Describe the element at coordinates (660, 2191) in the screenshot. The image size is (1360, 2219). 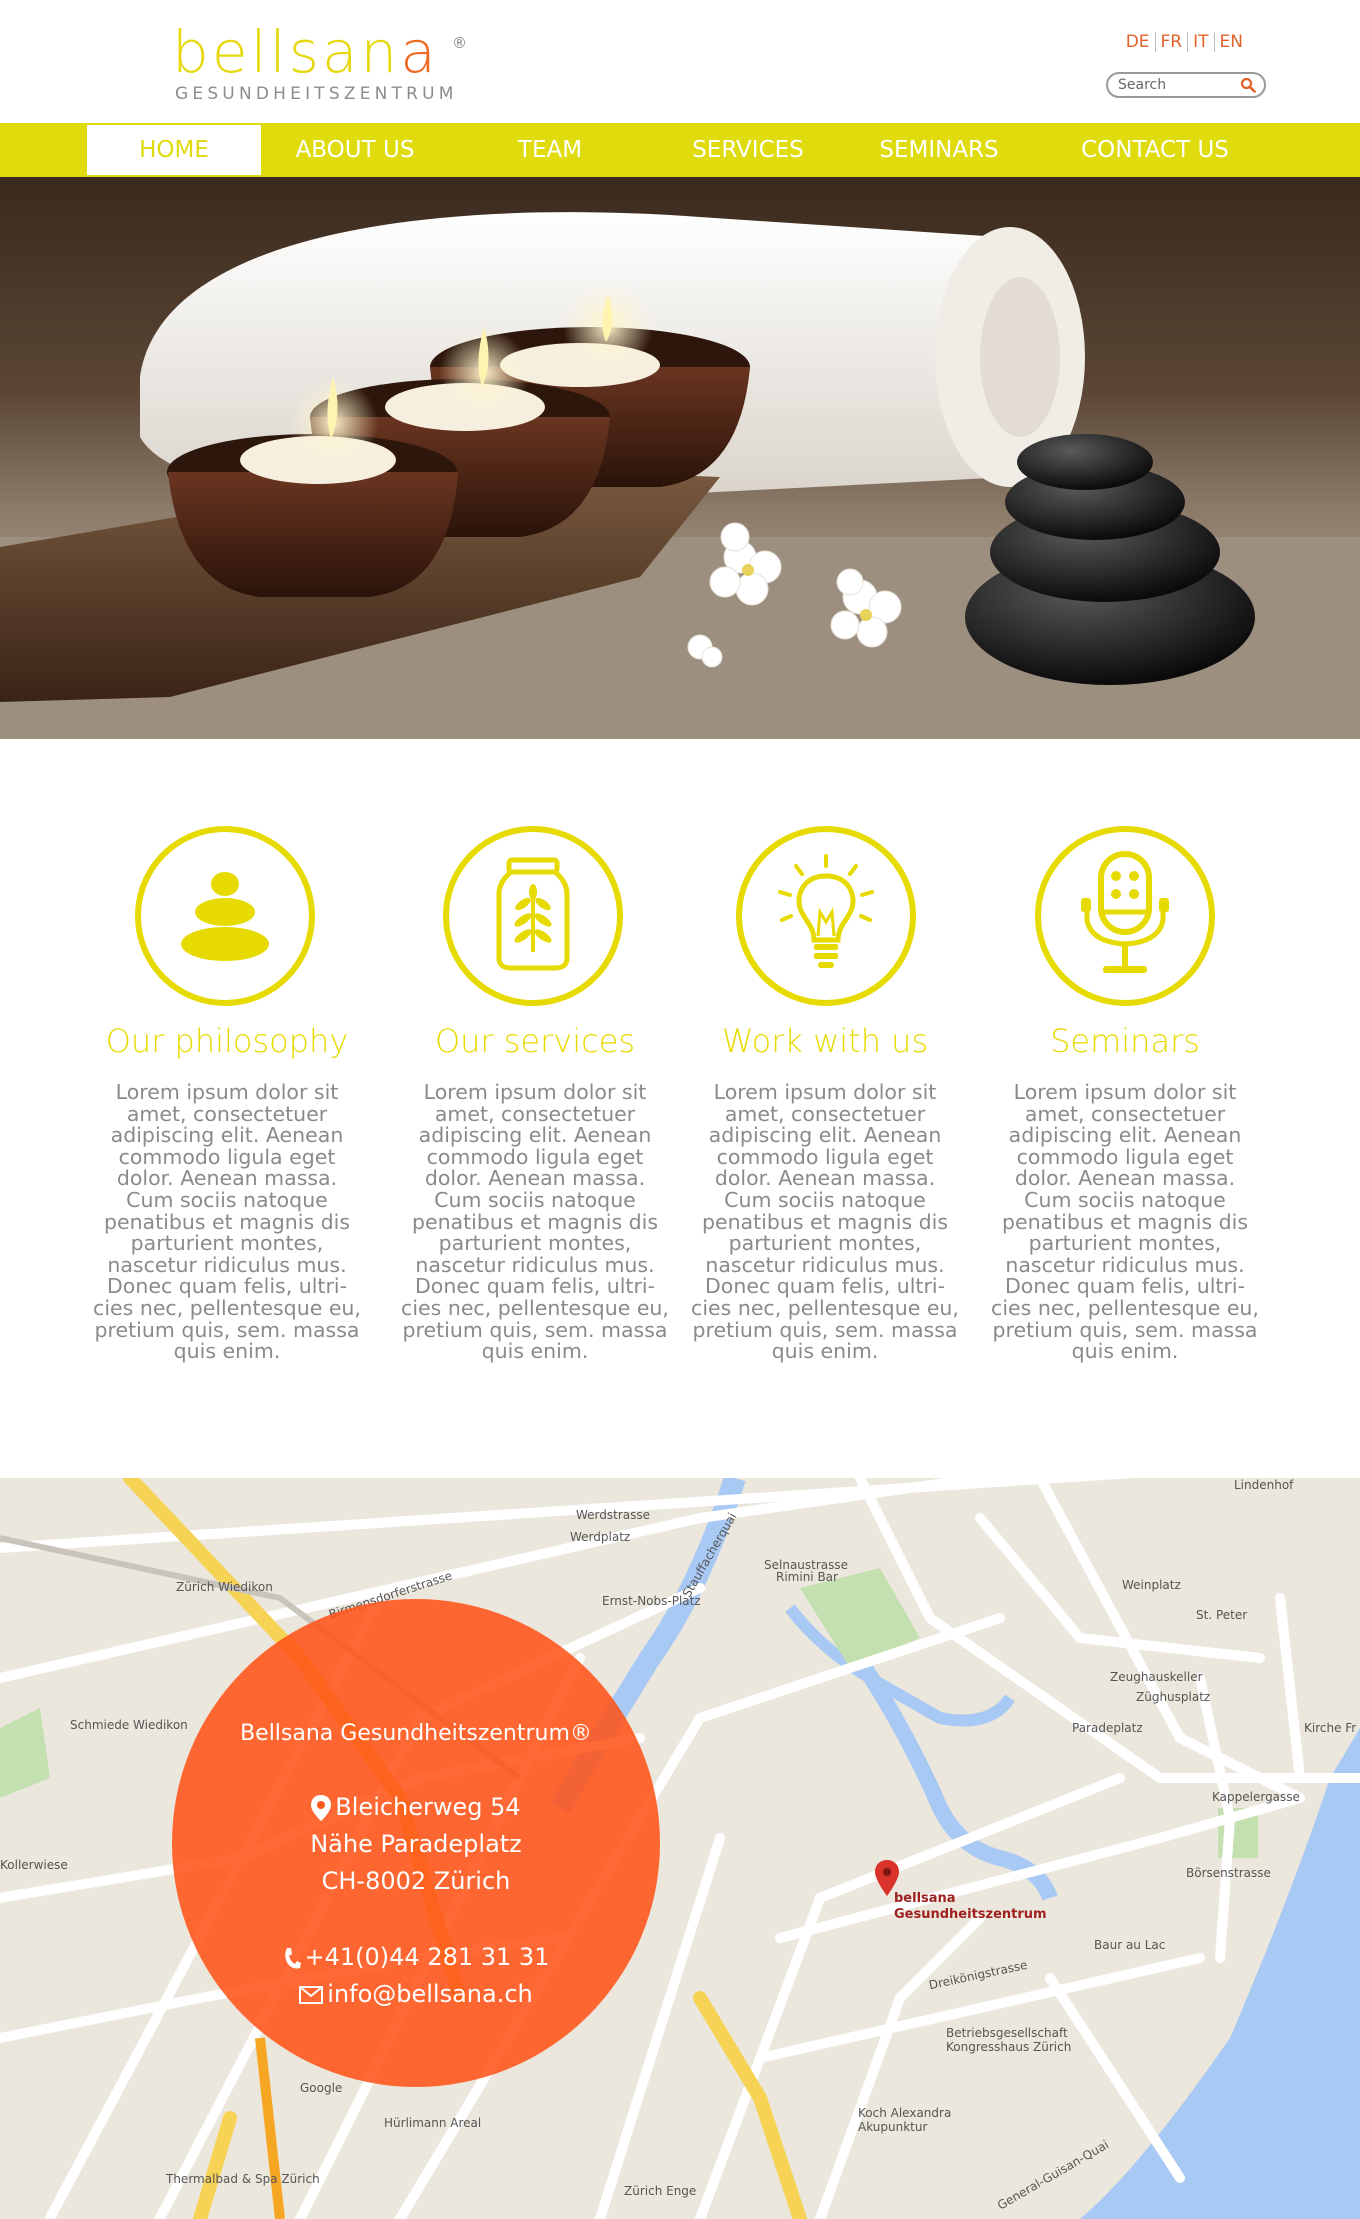
I see `map-label: Zürich Enge` at that location.